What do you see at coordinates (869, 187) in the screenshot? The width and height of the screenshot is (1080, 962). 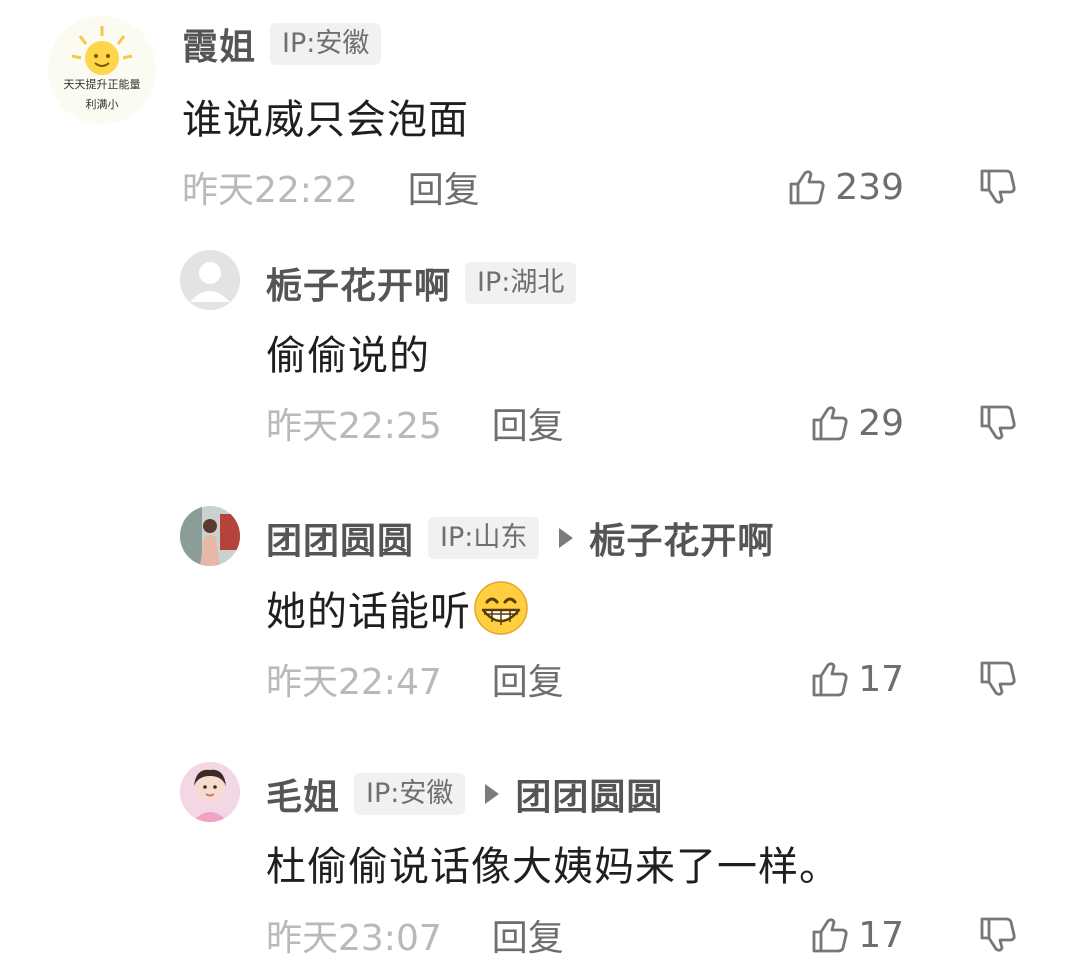 I see `like-count: 239` at bounding box center [869, 187].